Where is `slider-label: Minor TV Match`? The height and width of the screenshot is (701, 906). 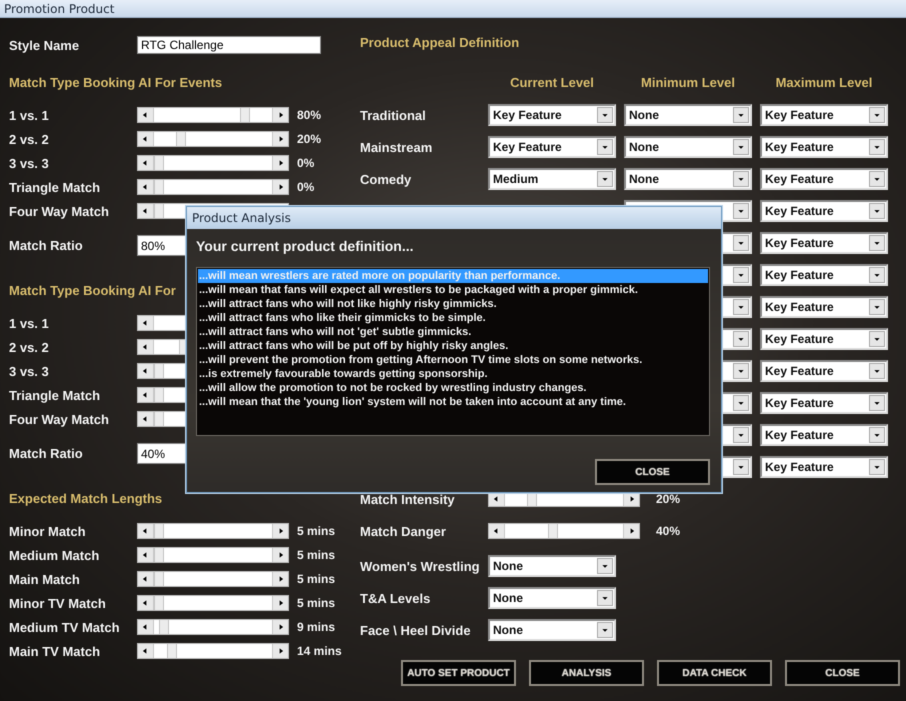
slider-label: Minor TV Match is located at coordinates (58, 603).